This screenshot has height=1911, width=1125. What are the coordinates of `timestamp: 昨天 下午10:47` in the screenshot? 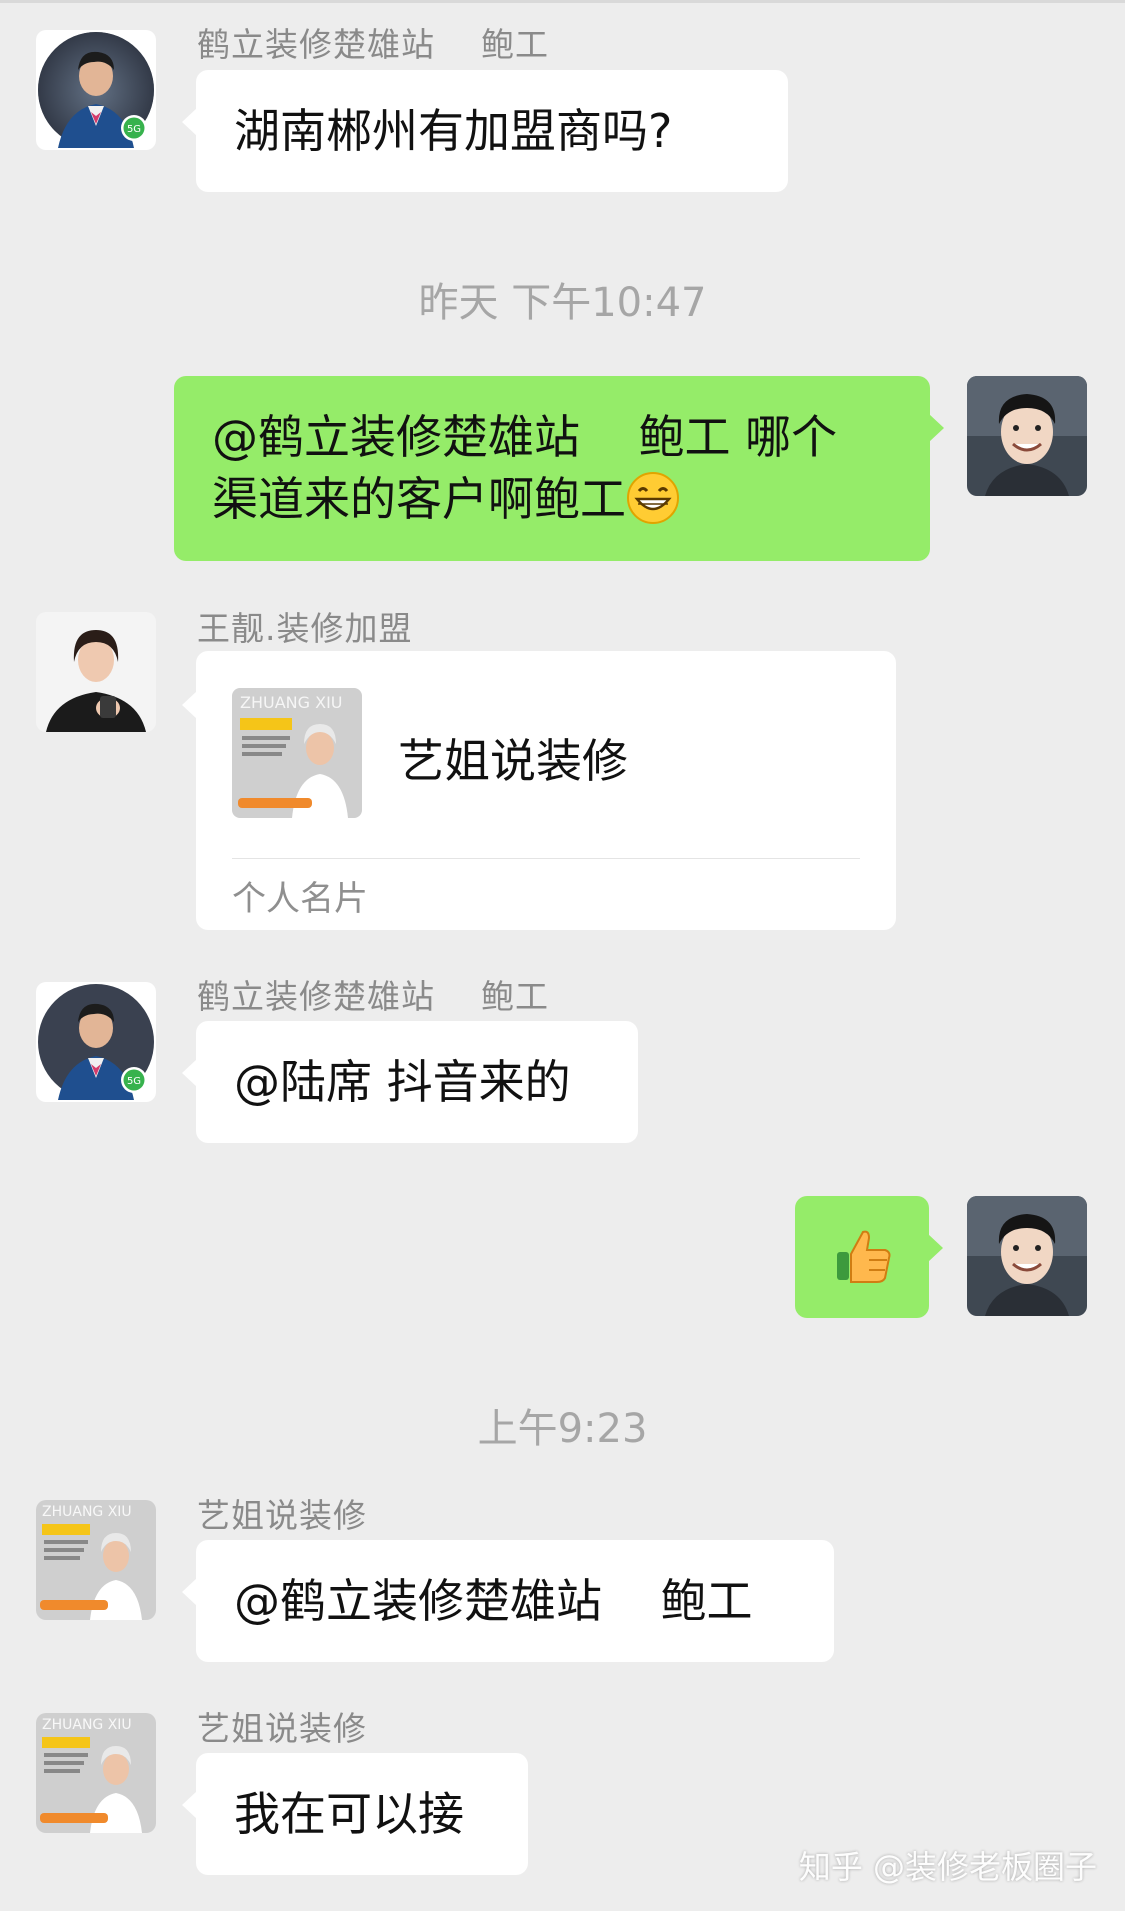 It's located at (562, 303).